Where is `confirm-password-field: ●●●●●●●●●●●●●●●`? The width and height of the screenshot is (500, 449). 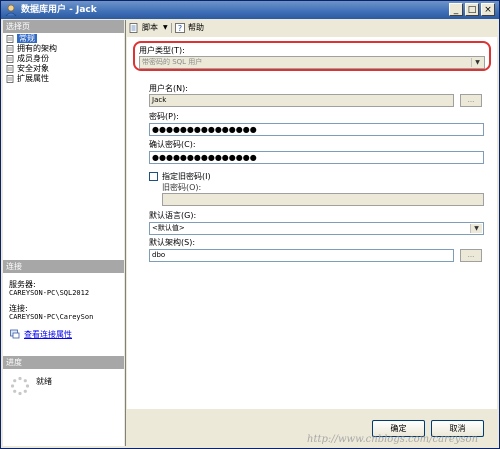
confirm-password-field: ●●●●●●●●●●●●●●● is located at coordinates (316, 157).